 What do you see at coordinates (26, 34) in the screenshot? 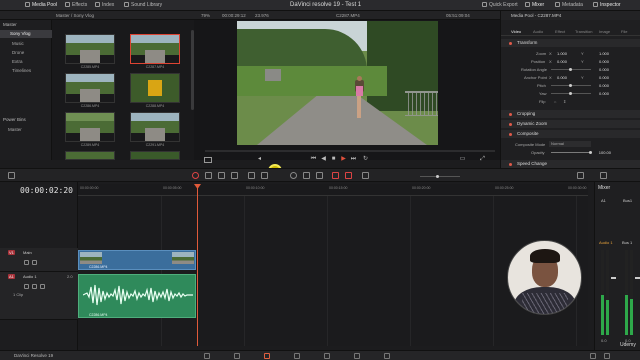
I see `bin-sony-vlog: Sony Vlog` at bounding box center [26, 34].